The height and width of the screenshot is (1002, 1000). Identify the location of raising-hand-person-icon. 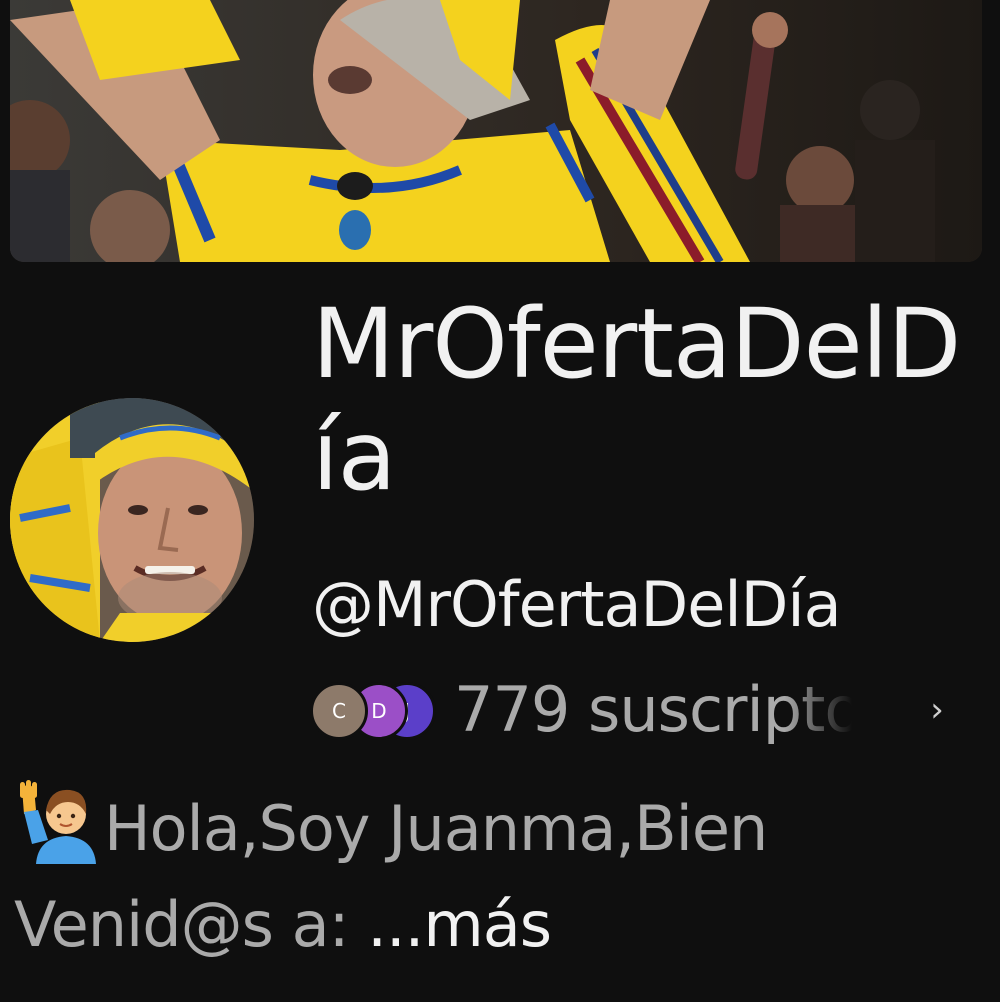
(58, 822).